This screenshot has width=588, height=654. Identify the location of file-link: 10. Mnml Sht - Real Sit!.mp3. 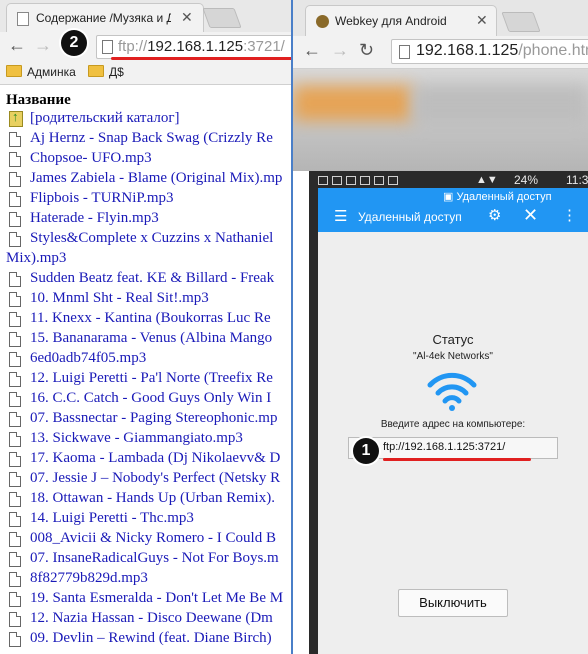
(119, 298).